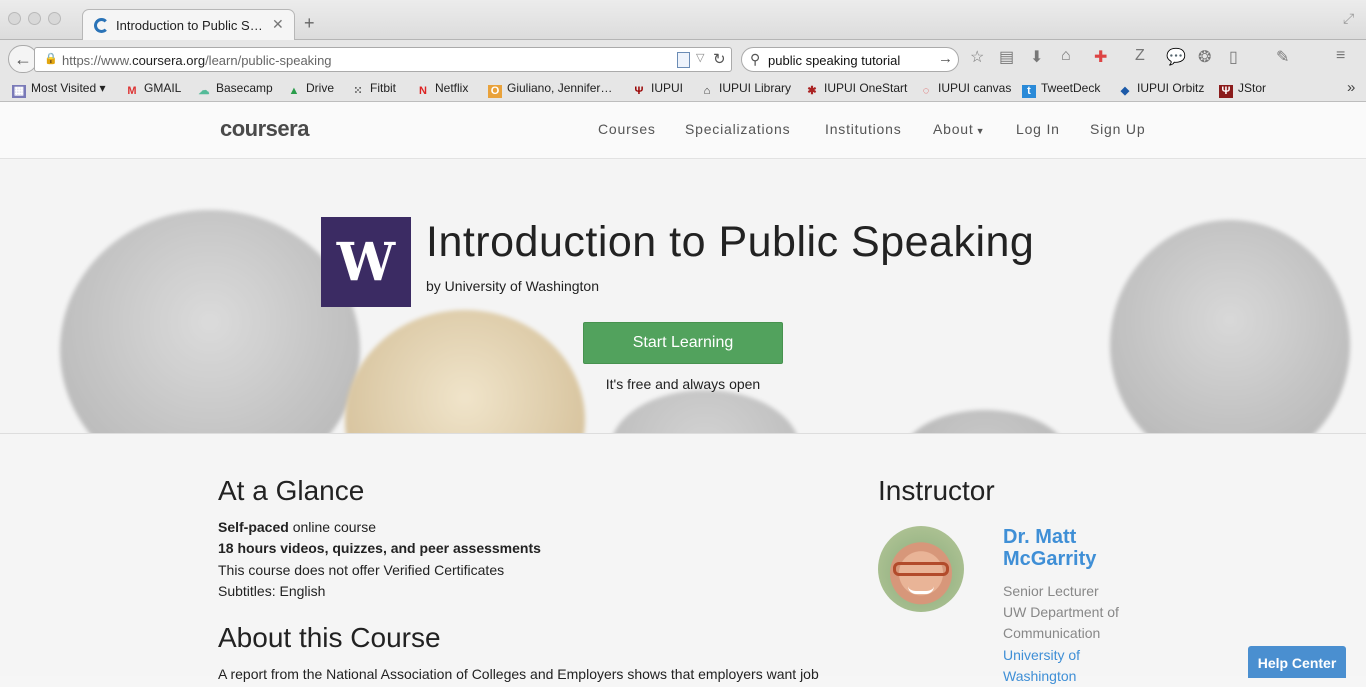  Describe the element at coordinates (812, 91) in the screenshot. I see `onestart-icon: ✱` at that location.